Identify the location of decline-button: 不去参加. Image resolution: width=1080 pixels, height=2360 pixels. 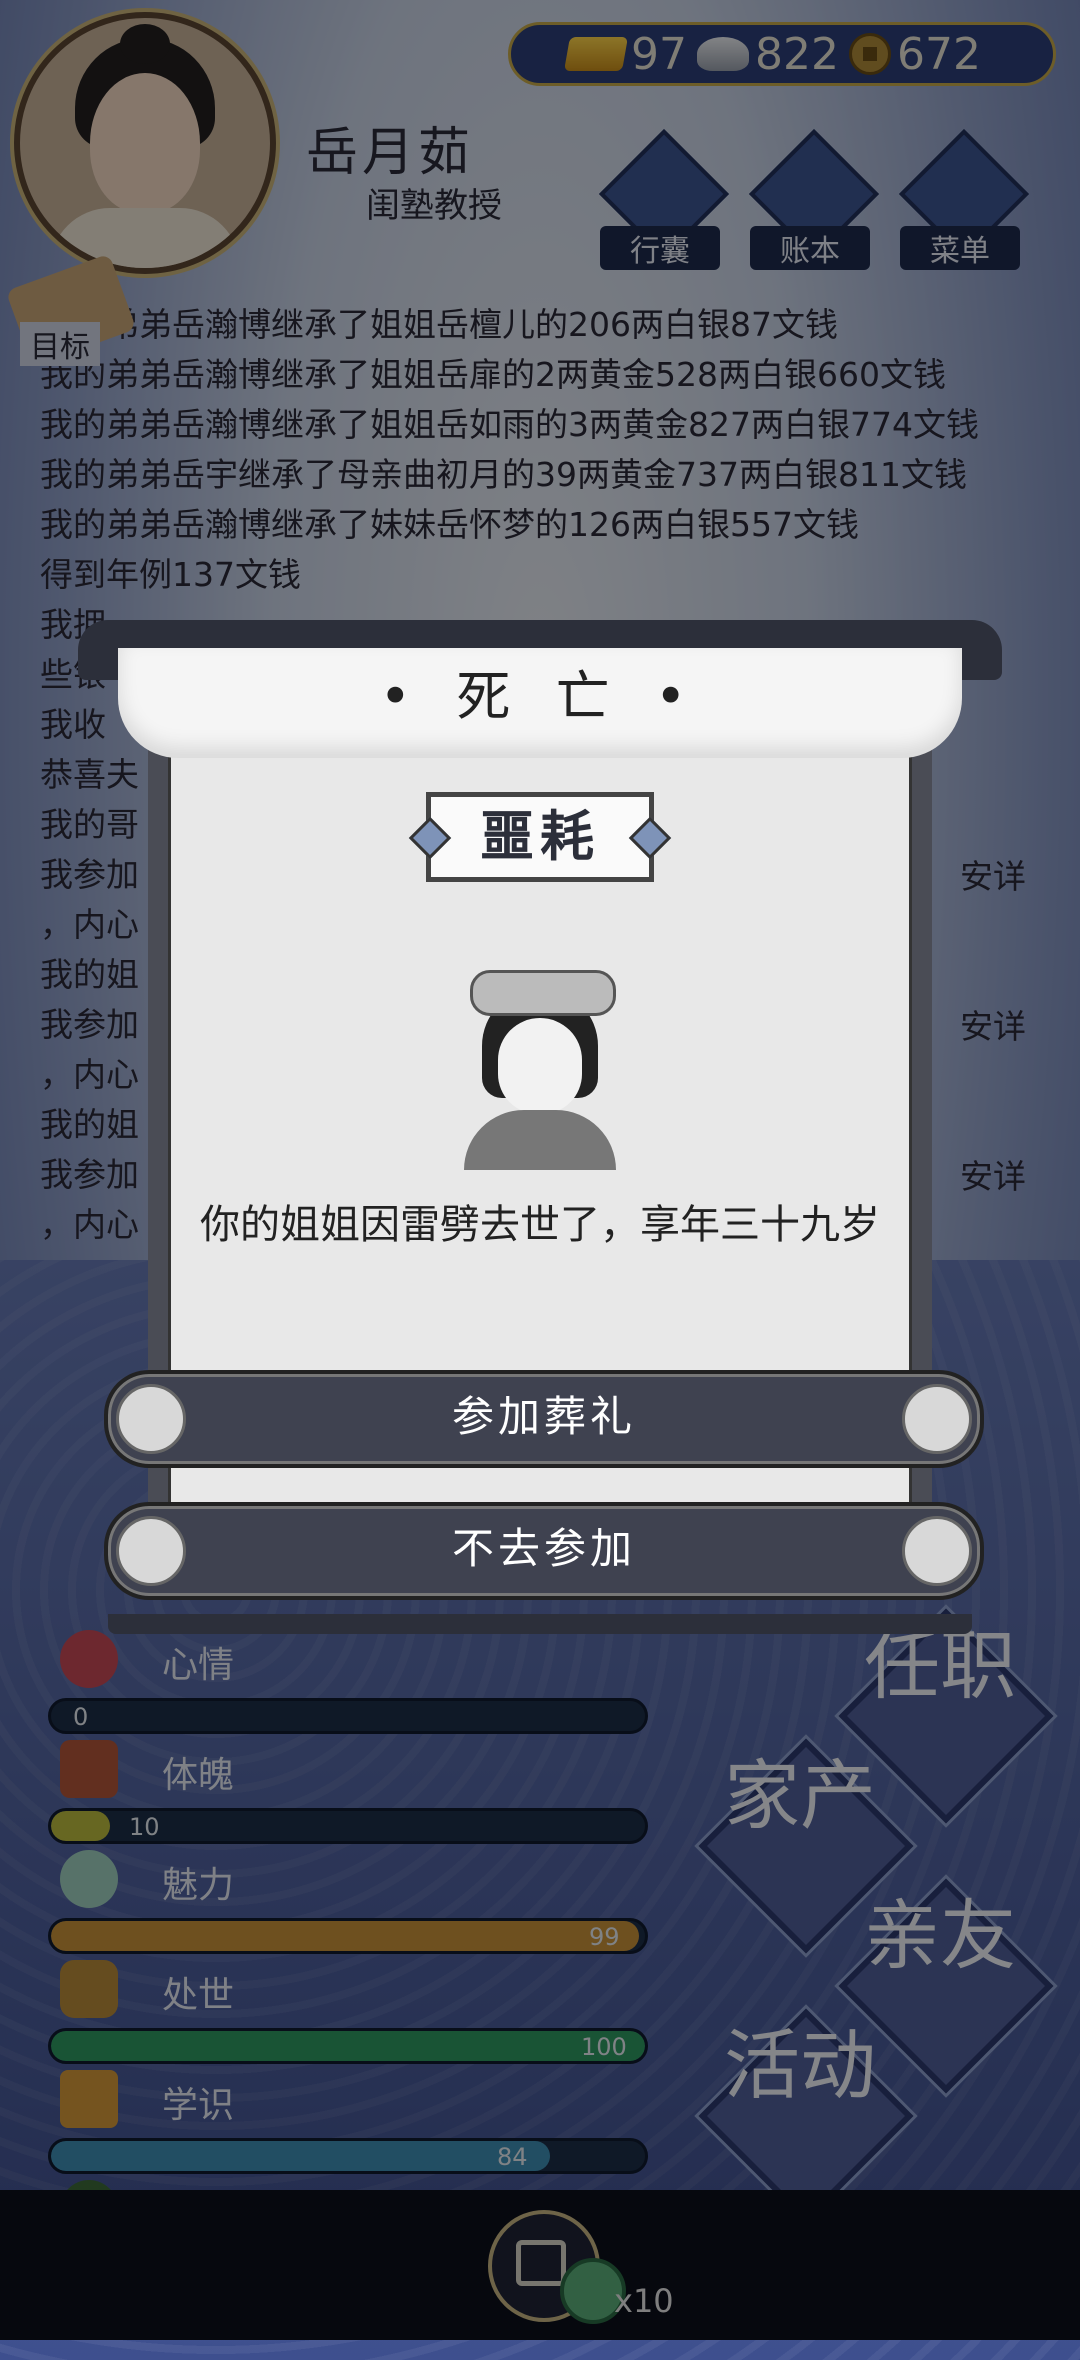
(544, 1551).